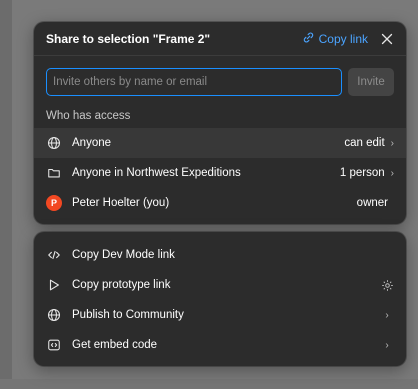 The width and height of the screenshot is (418, 389). Describe the element at coordinates (115, 345) in the screenshot. I see `action-label: Get embed code` at that location.